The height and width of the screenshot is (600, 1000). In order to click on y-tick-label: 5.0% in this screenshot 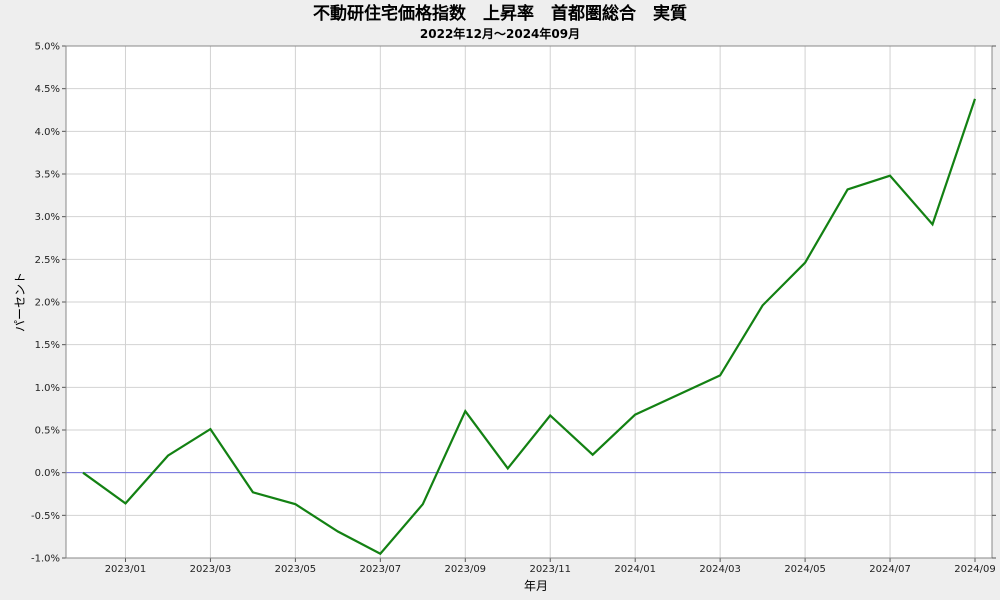, I will do `click(47, 47)`.